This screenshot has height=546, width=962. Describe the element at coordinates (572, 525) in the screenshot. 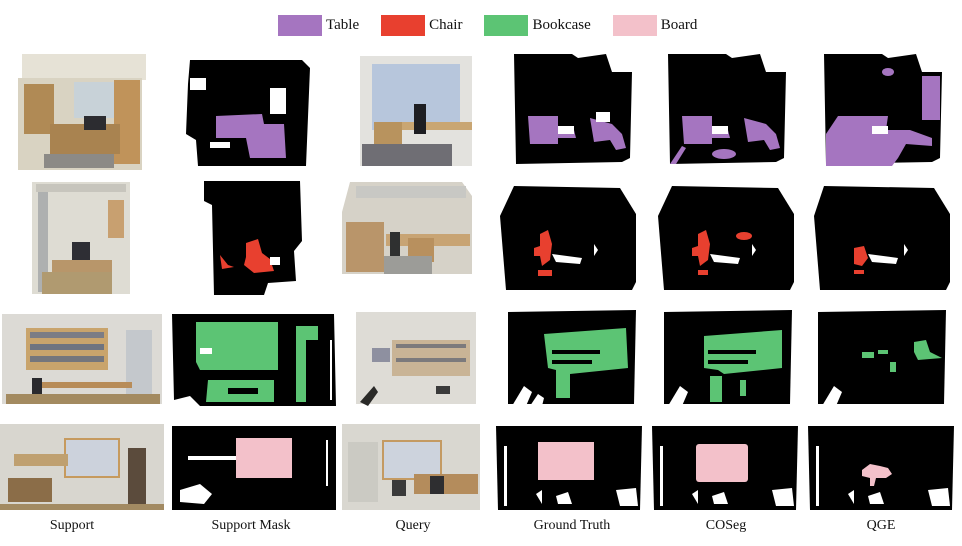

I see `column-label-ground-truth: Ground Truth` at that location.